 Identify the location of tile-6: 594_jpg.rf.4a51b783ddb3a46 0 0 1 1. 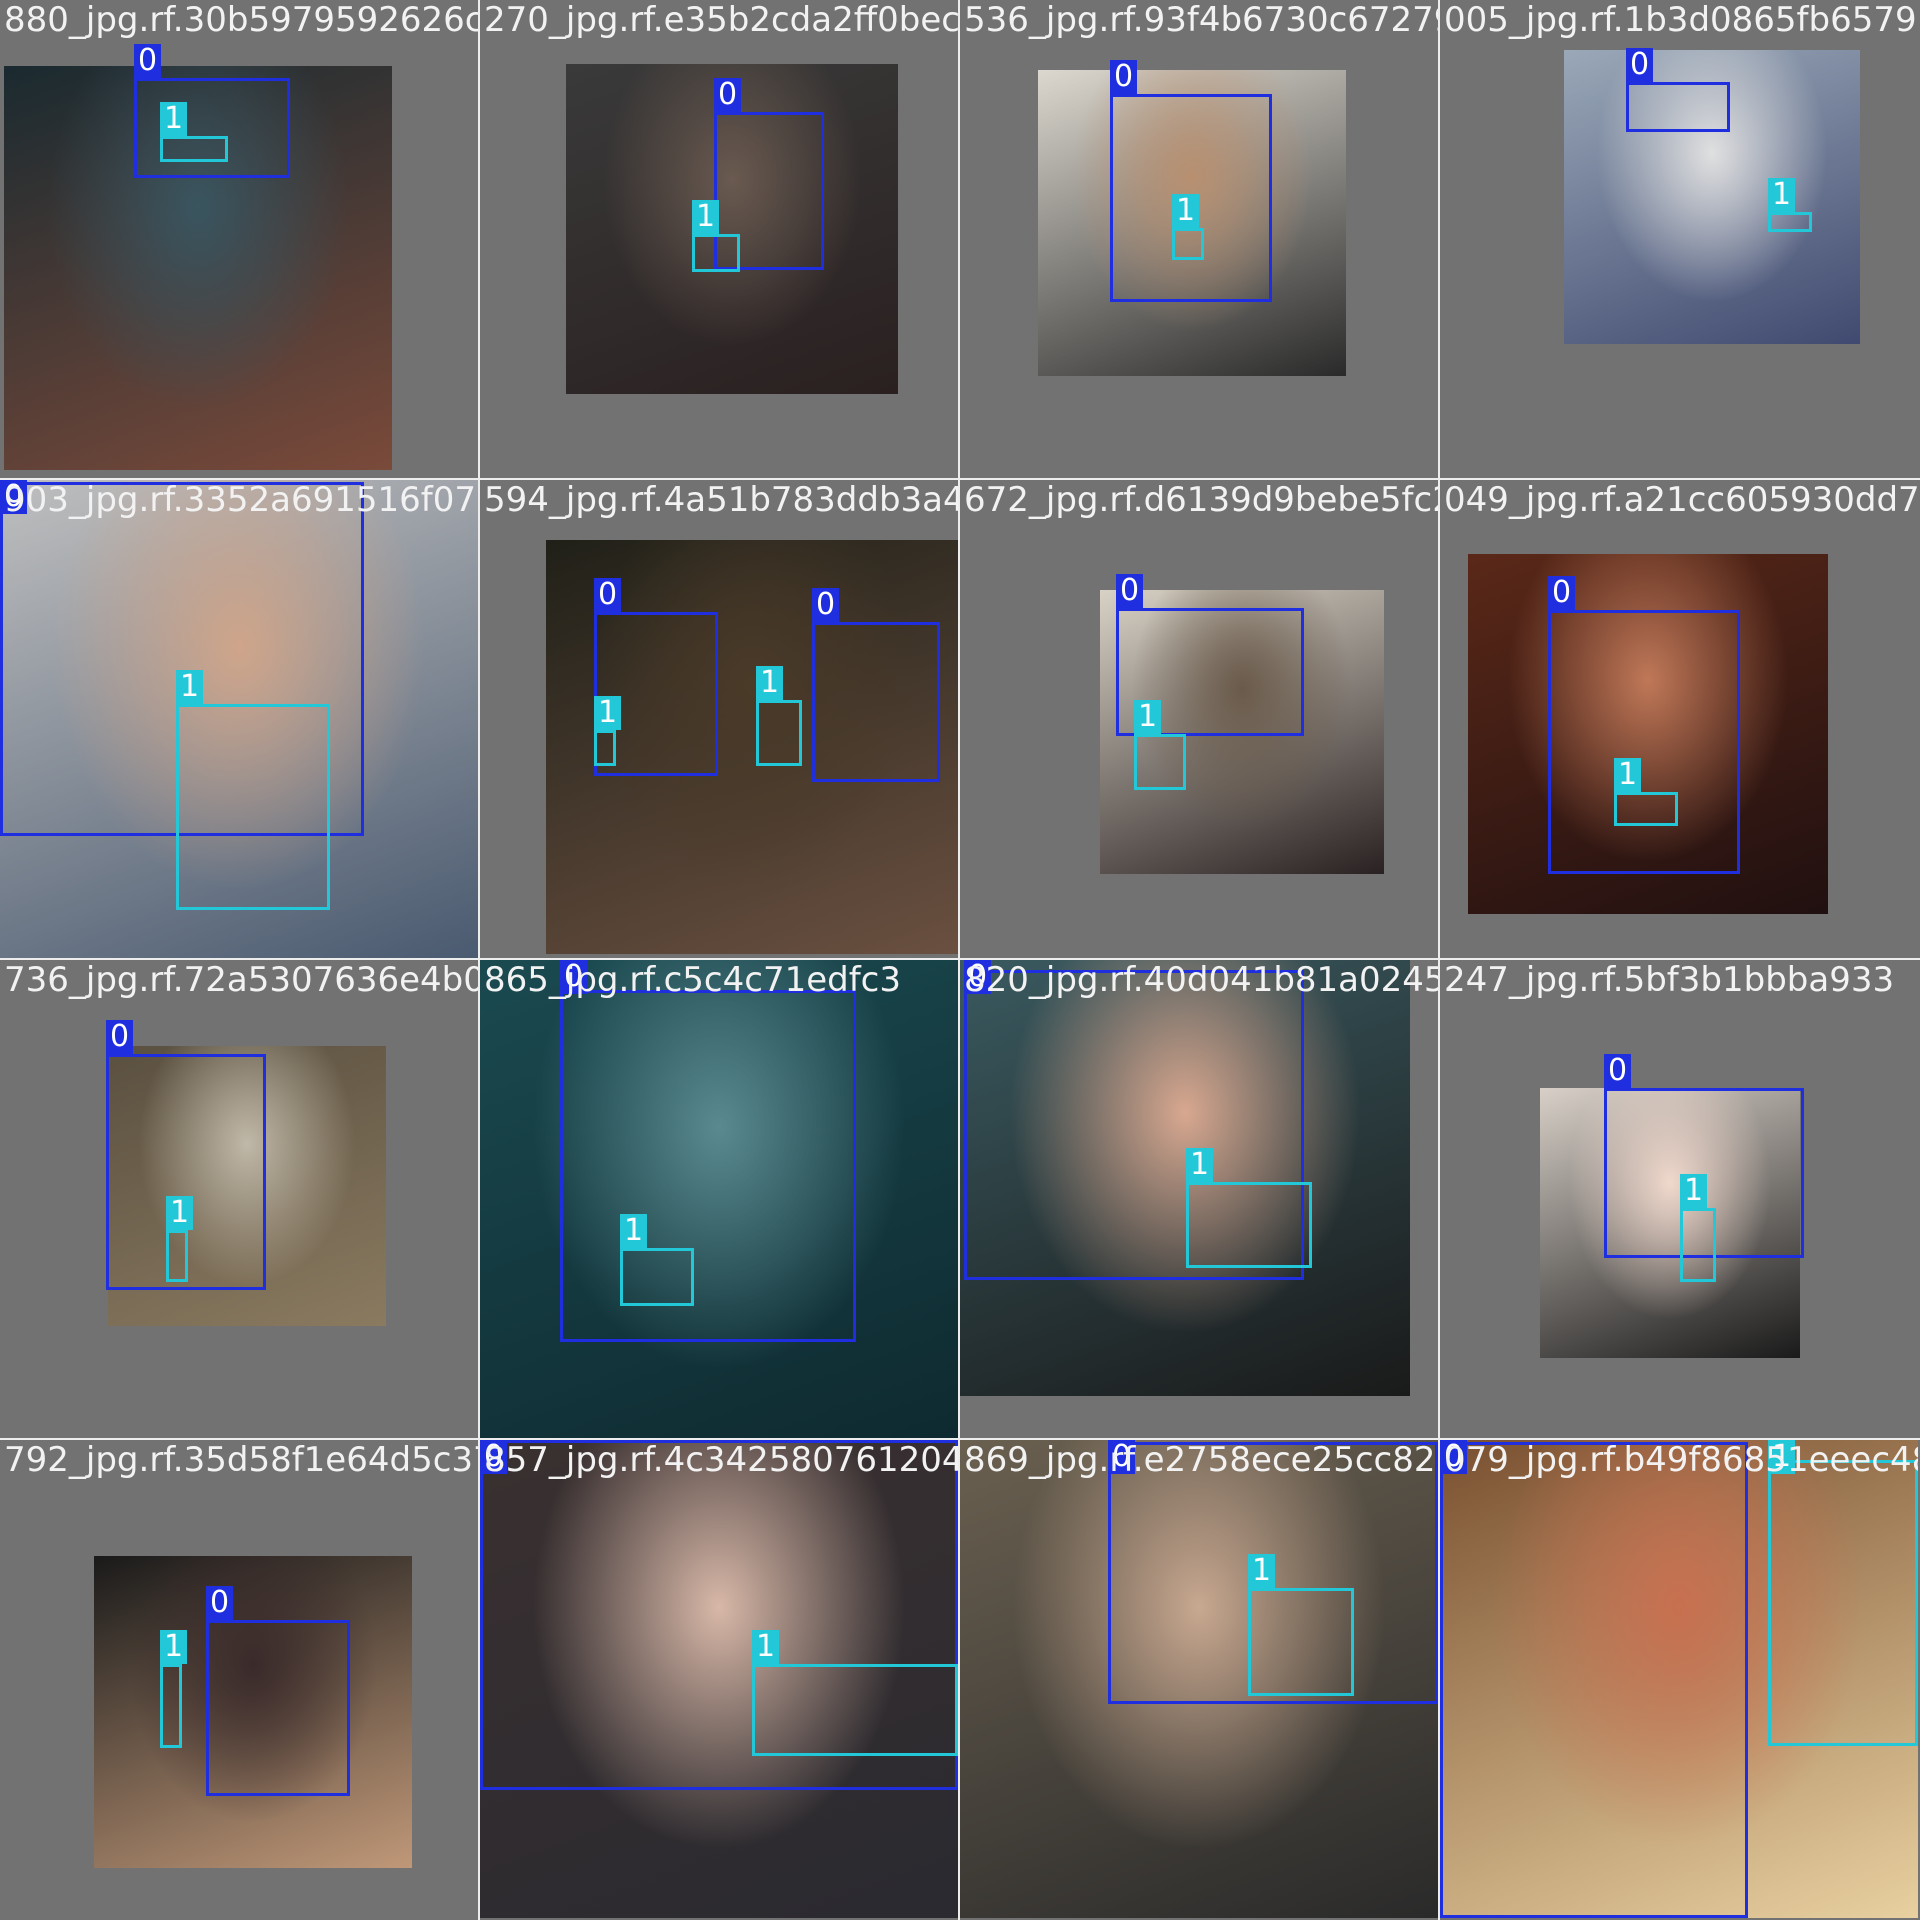
(719, 719).